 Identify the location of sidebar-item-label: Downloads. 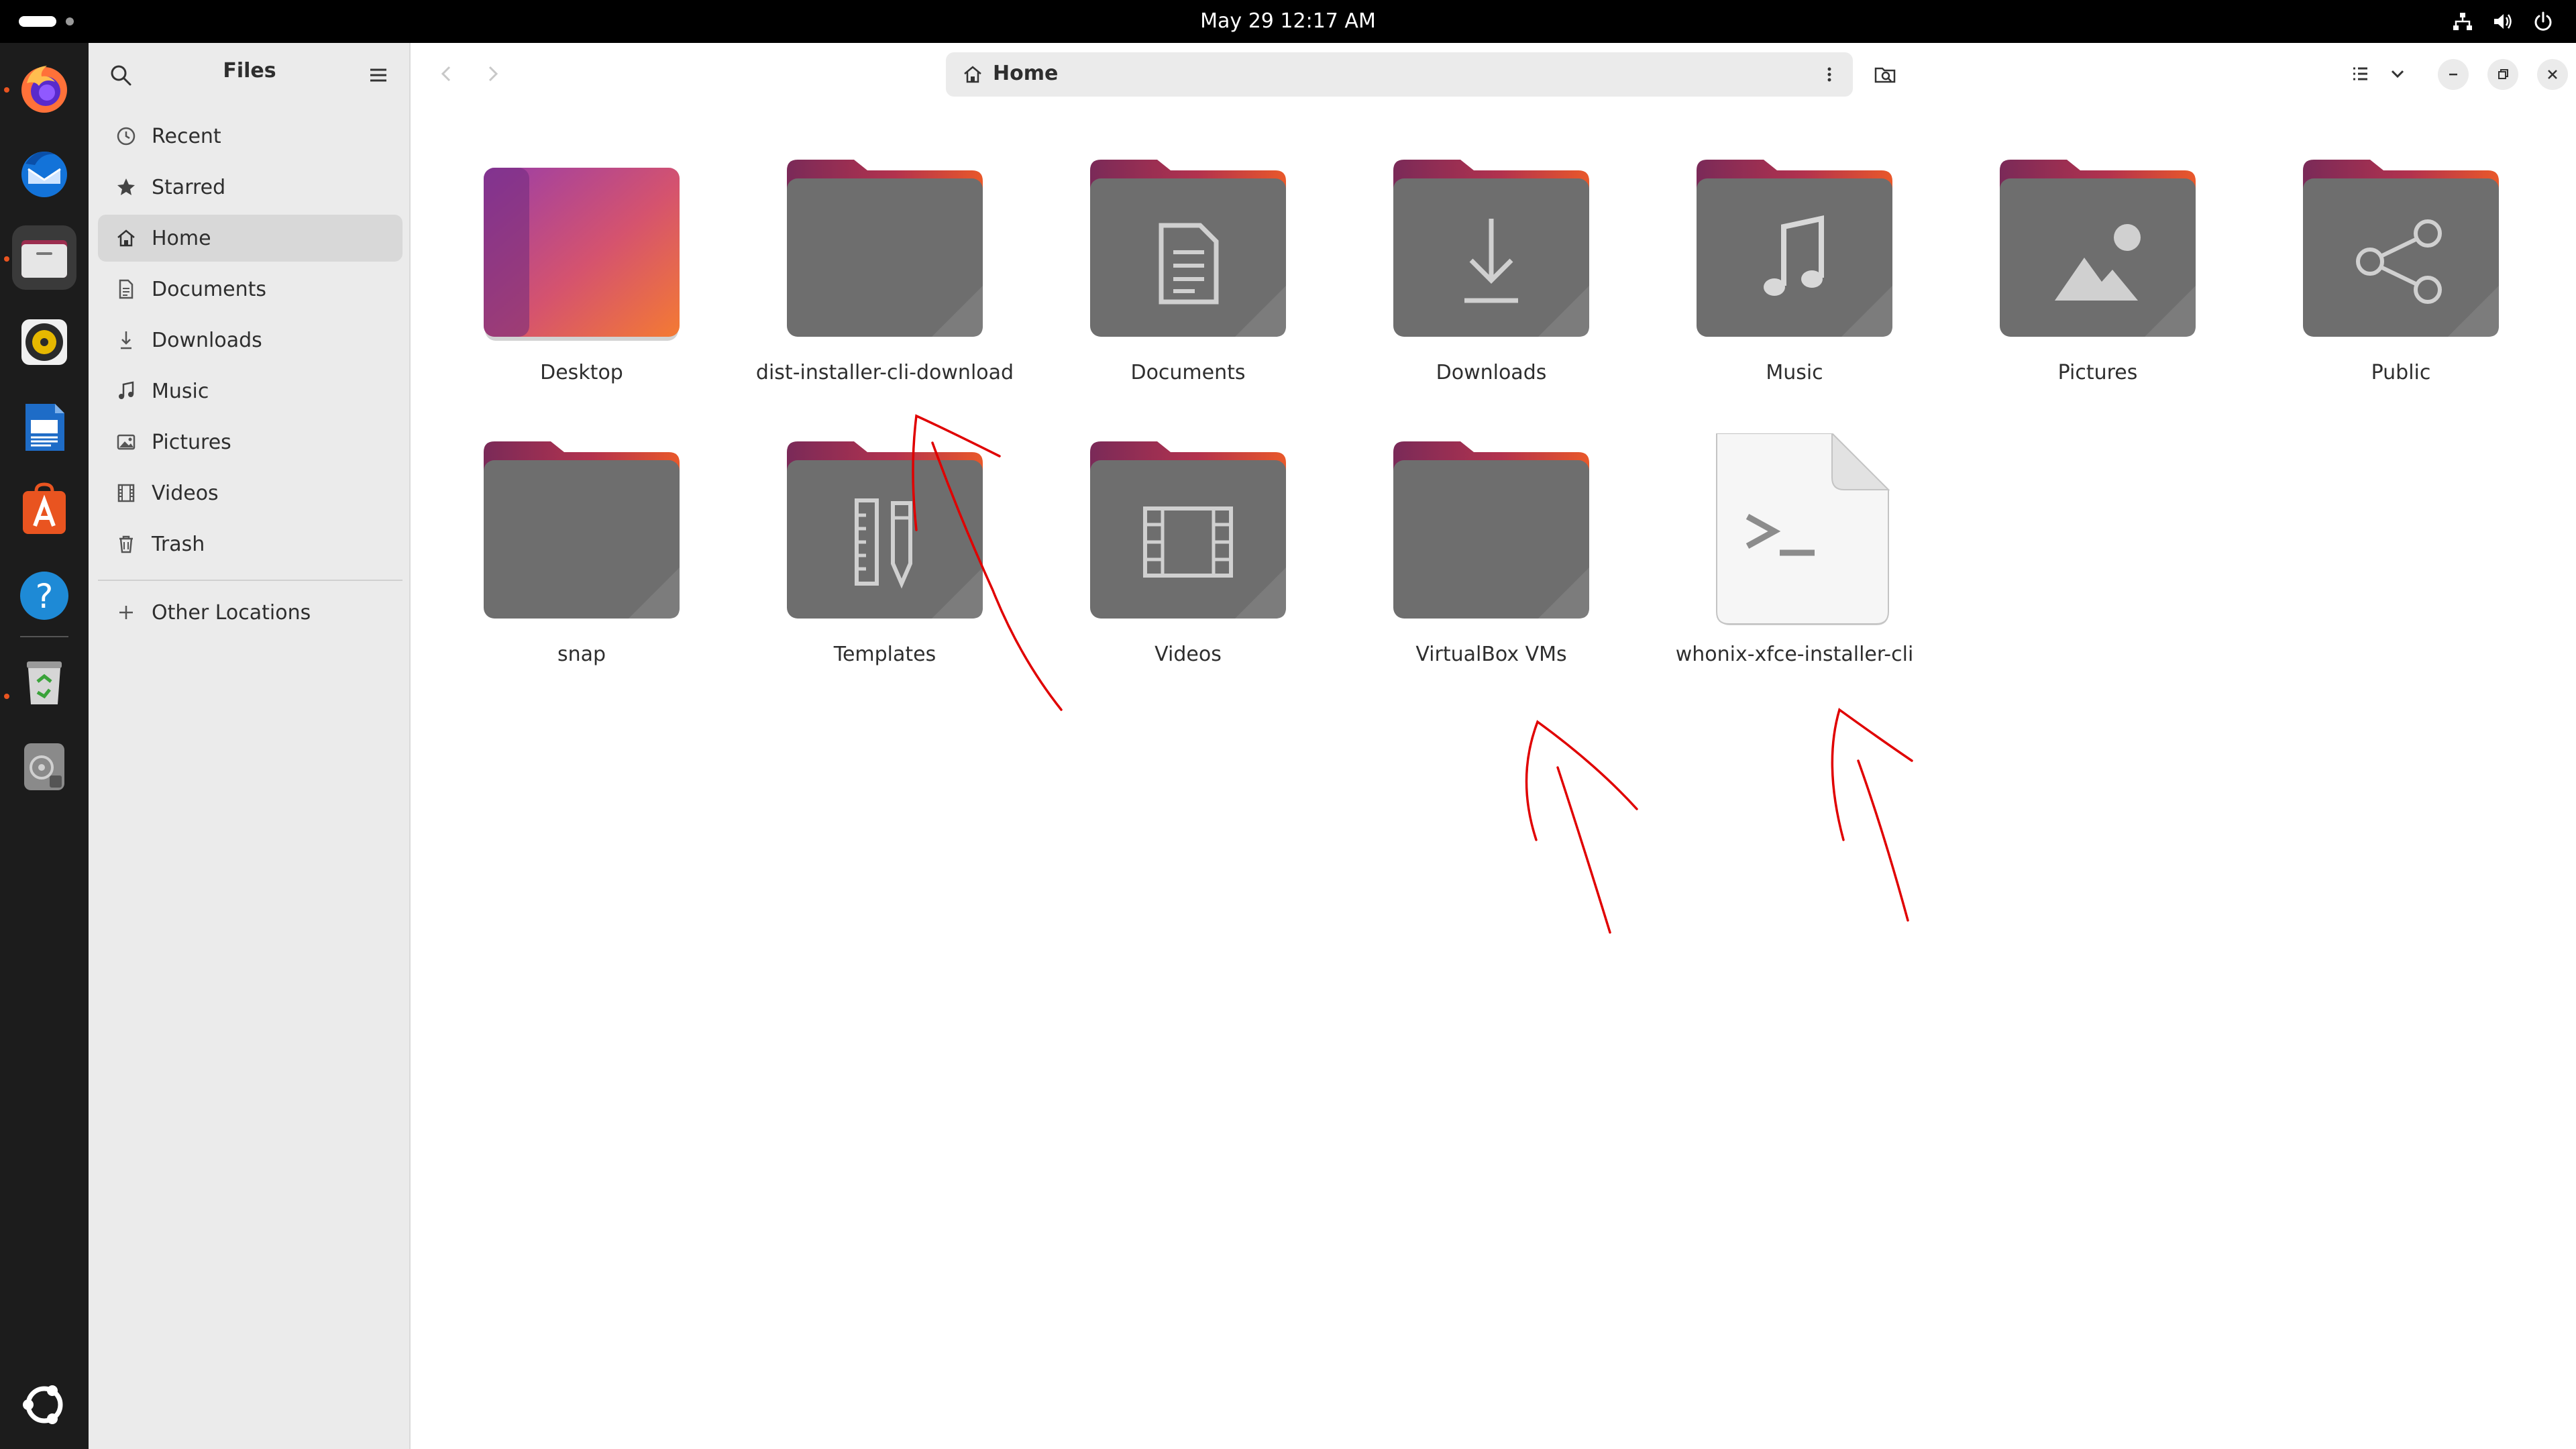
(207, 340).